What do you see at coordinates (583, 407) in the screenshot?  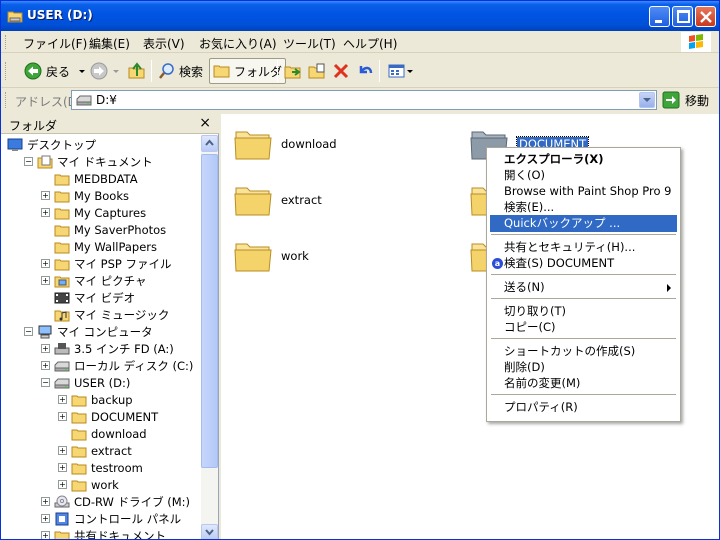 I see `context-menu-item: プロパティ(R)` at bounding box center [583, 407].